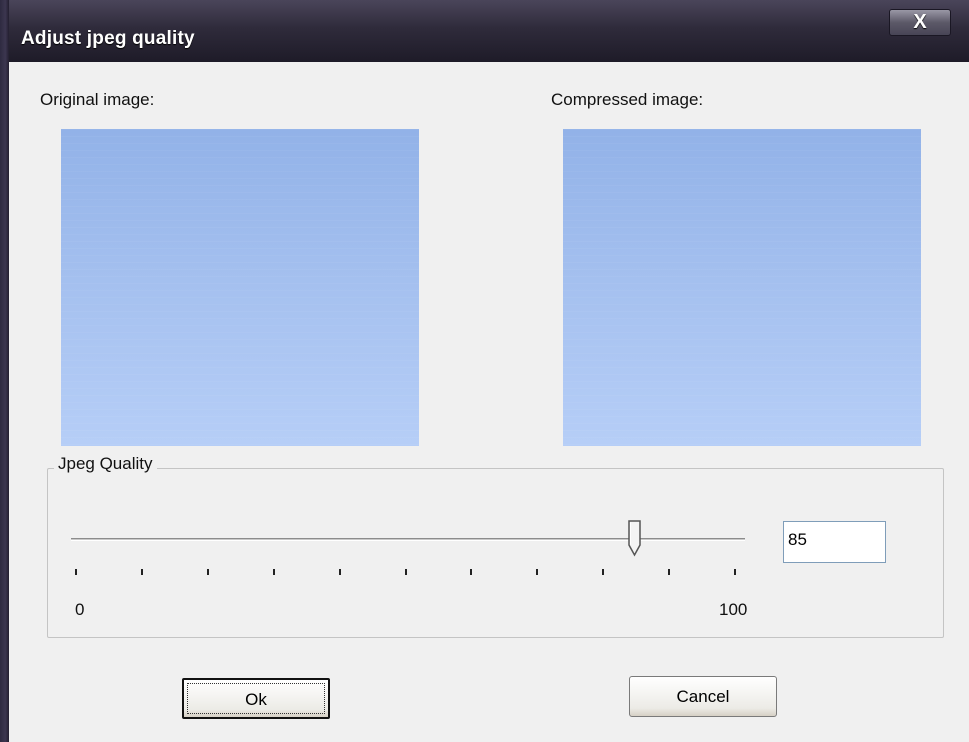 The height and width of the screenshot is (742, 969). What do you see at coordinates (105, 464) in the screenshot?
I see `jpeg-quality-group-label: Jpeg Quality` at bounding box center [105, 464].